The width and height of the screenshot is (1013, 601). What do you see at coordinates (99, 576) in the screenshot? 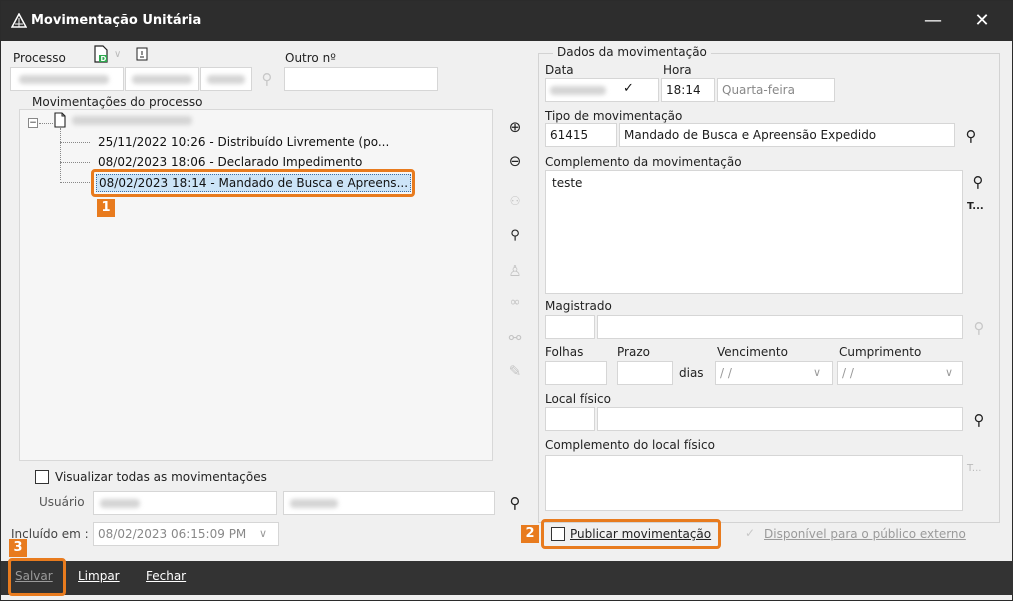
I see `limpar-button: Limpar` at bounding box center [99, 576].